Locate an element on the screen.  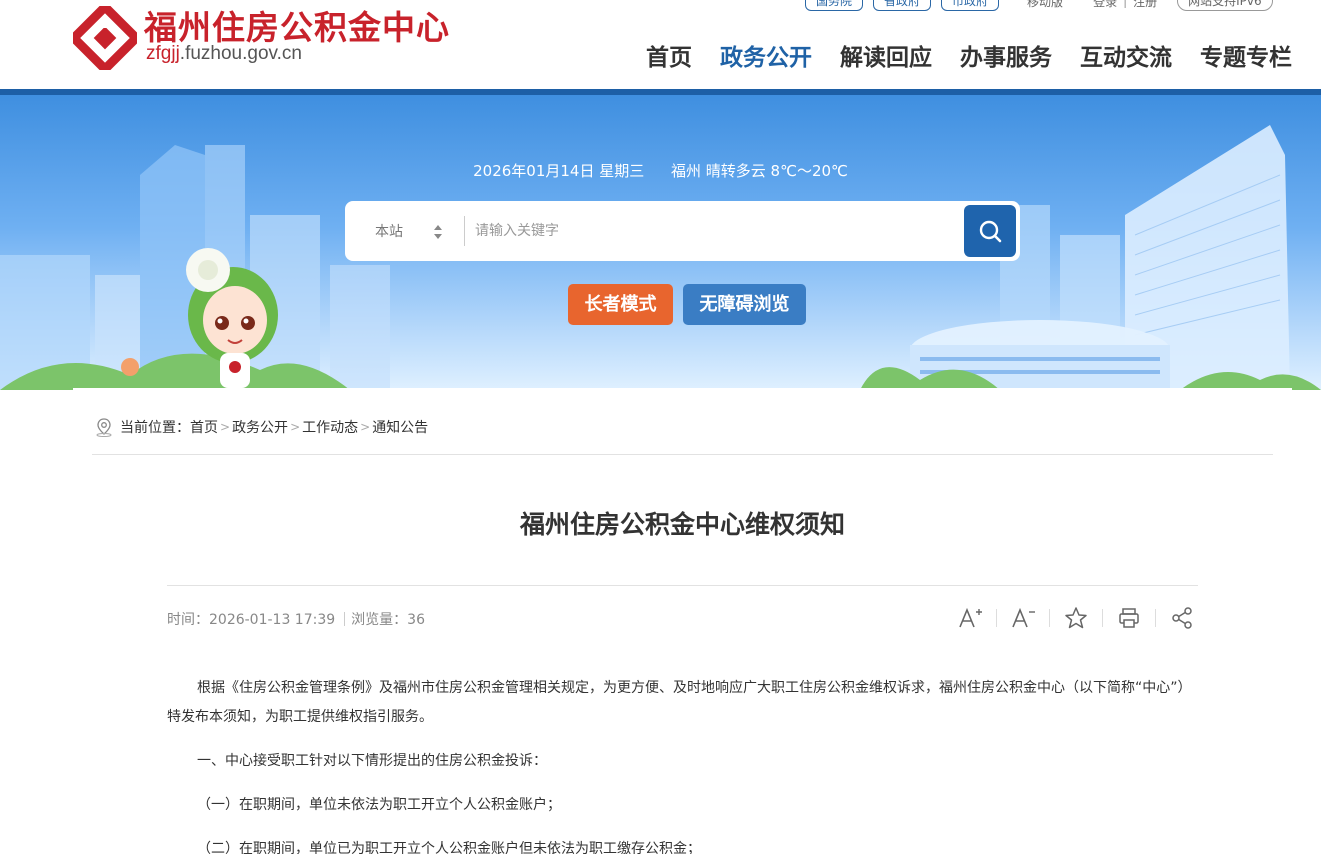
nav-home: 首页 is located at coordinates (669, 55).